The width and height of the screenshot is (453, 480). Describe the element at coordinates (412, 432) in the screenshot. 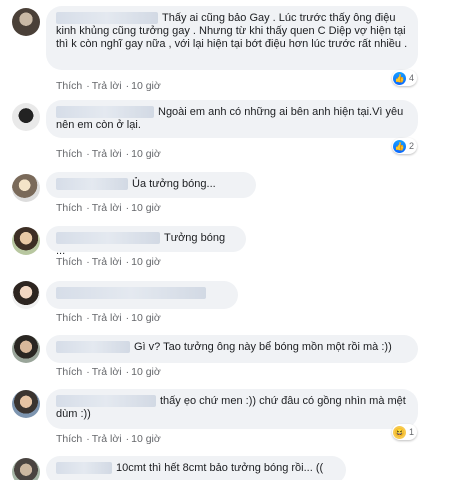

I see `reaction-count: 1` at that location.